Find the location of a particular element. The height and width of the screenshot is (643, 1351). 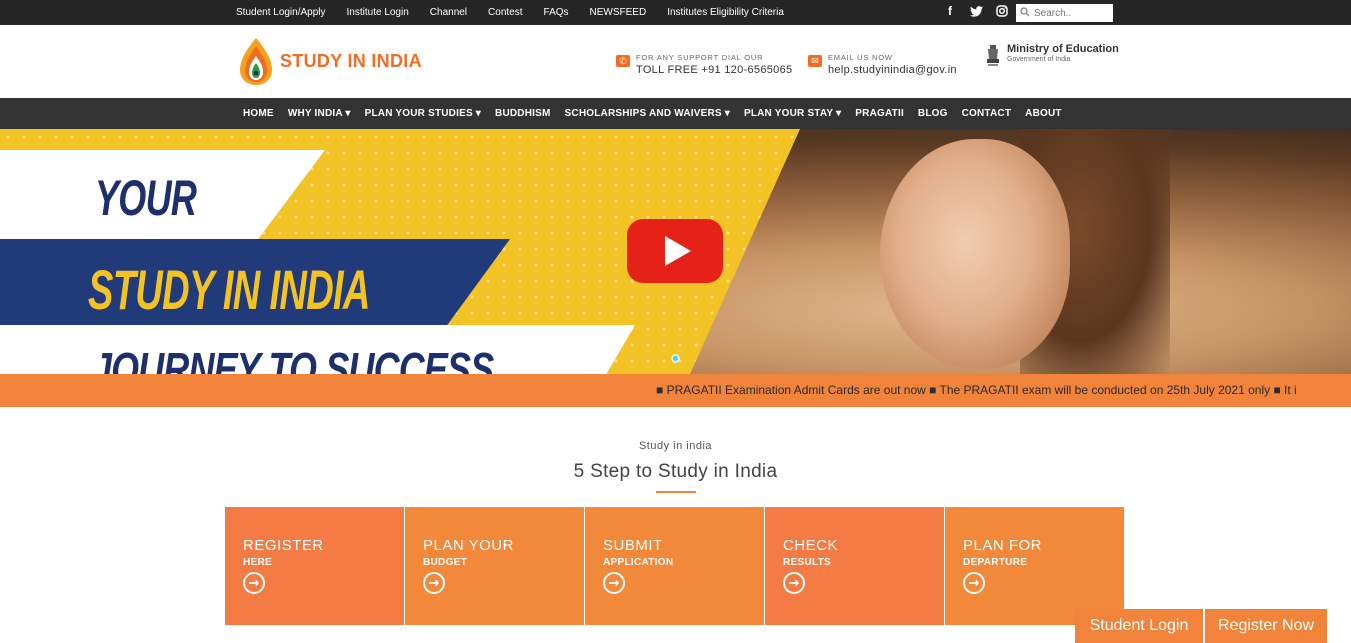

nav-buddhism: BUDDHISM is located at coordinates (523, 113).